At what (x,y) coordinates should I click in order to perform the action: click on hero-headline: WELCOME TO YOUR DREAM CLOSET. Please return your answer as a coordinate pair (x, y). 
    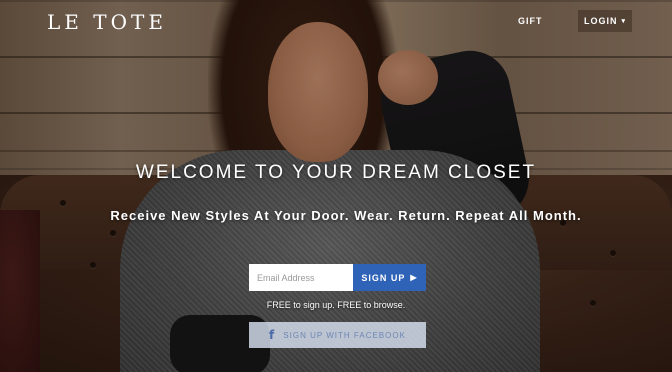
    Looking at the image, I should click on (336, 172).